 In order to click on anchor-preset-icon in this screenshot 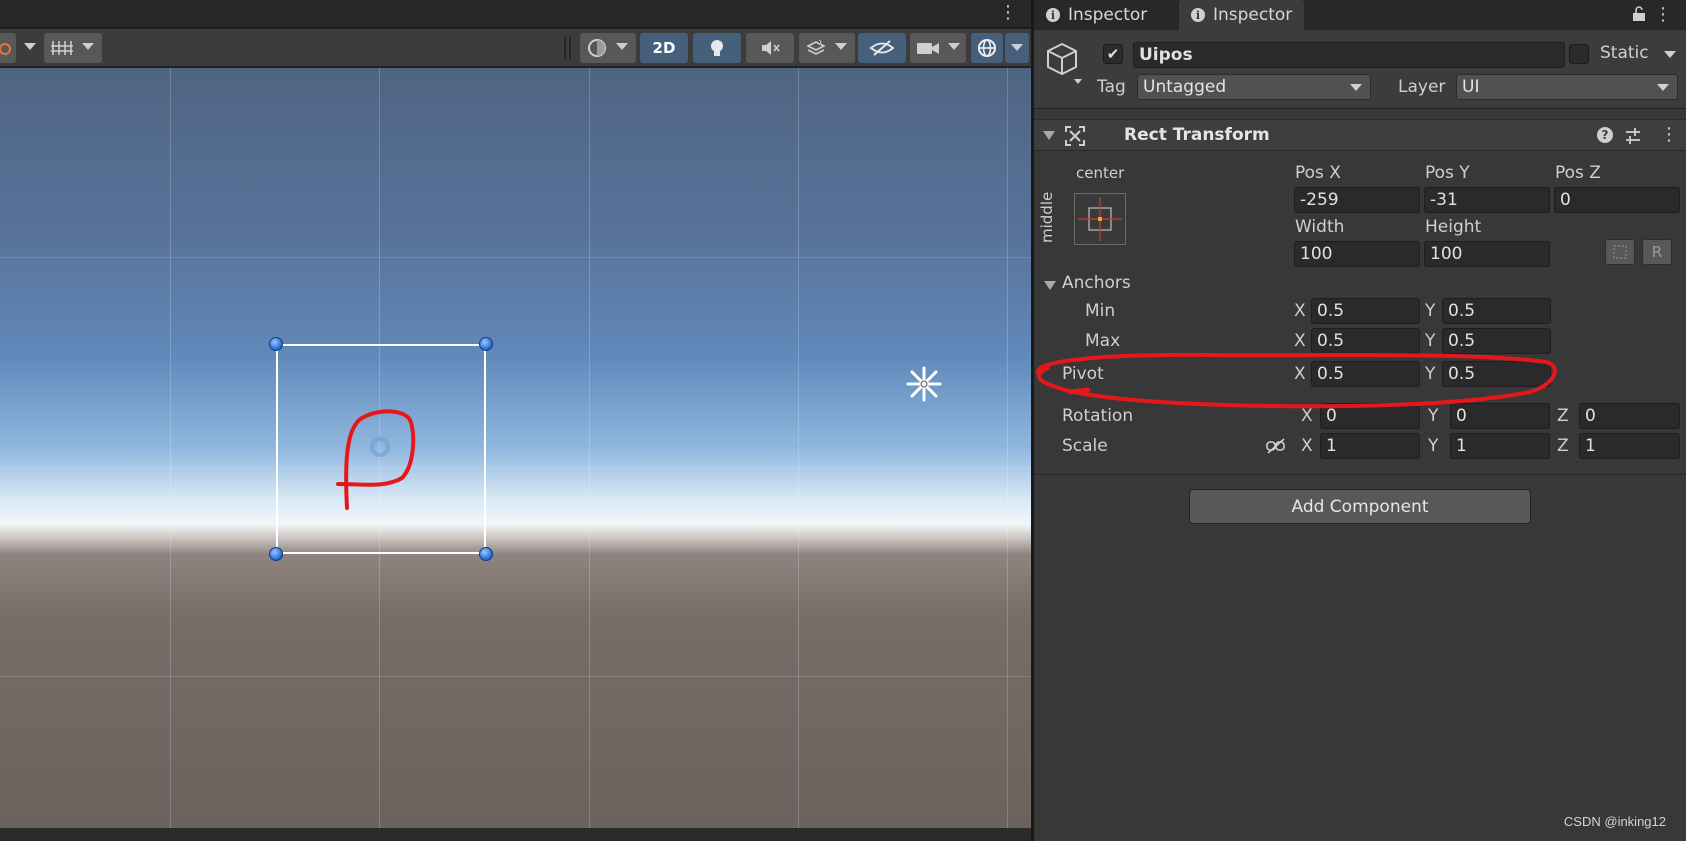, I will do `click(1100, 219)`.